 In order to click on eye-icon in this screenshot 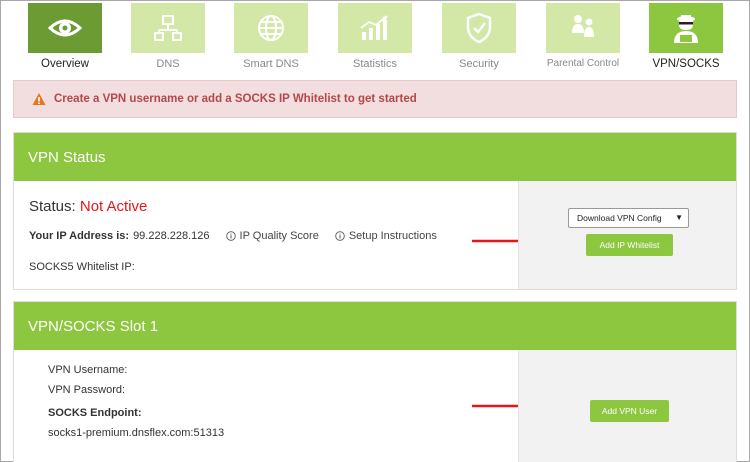, I will do `click(65, 28)`.